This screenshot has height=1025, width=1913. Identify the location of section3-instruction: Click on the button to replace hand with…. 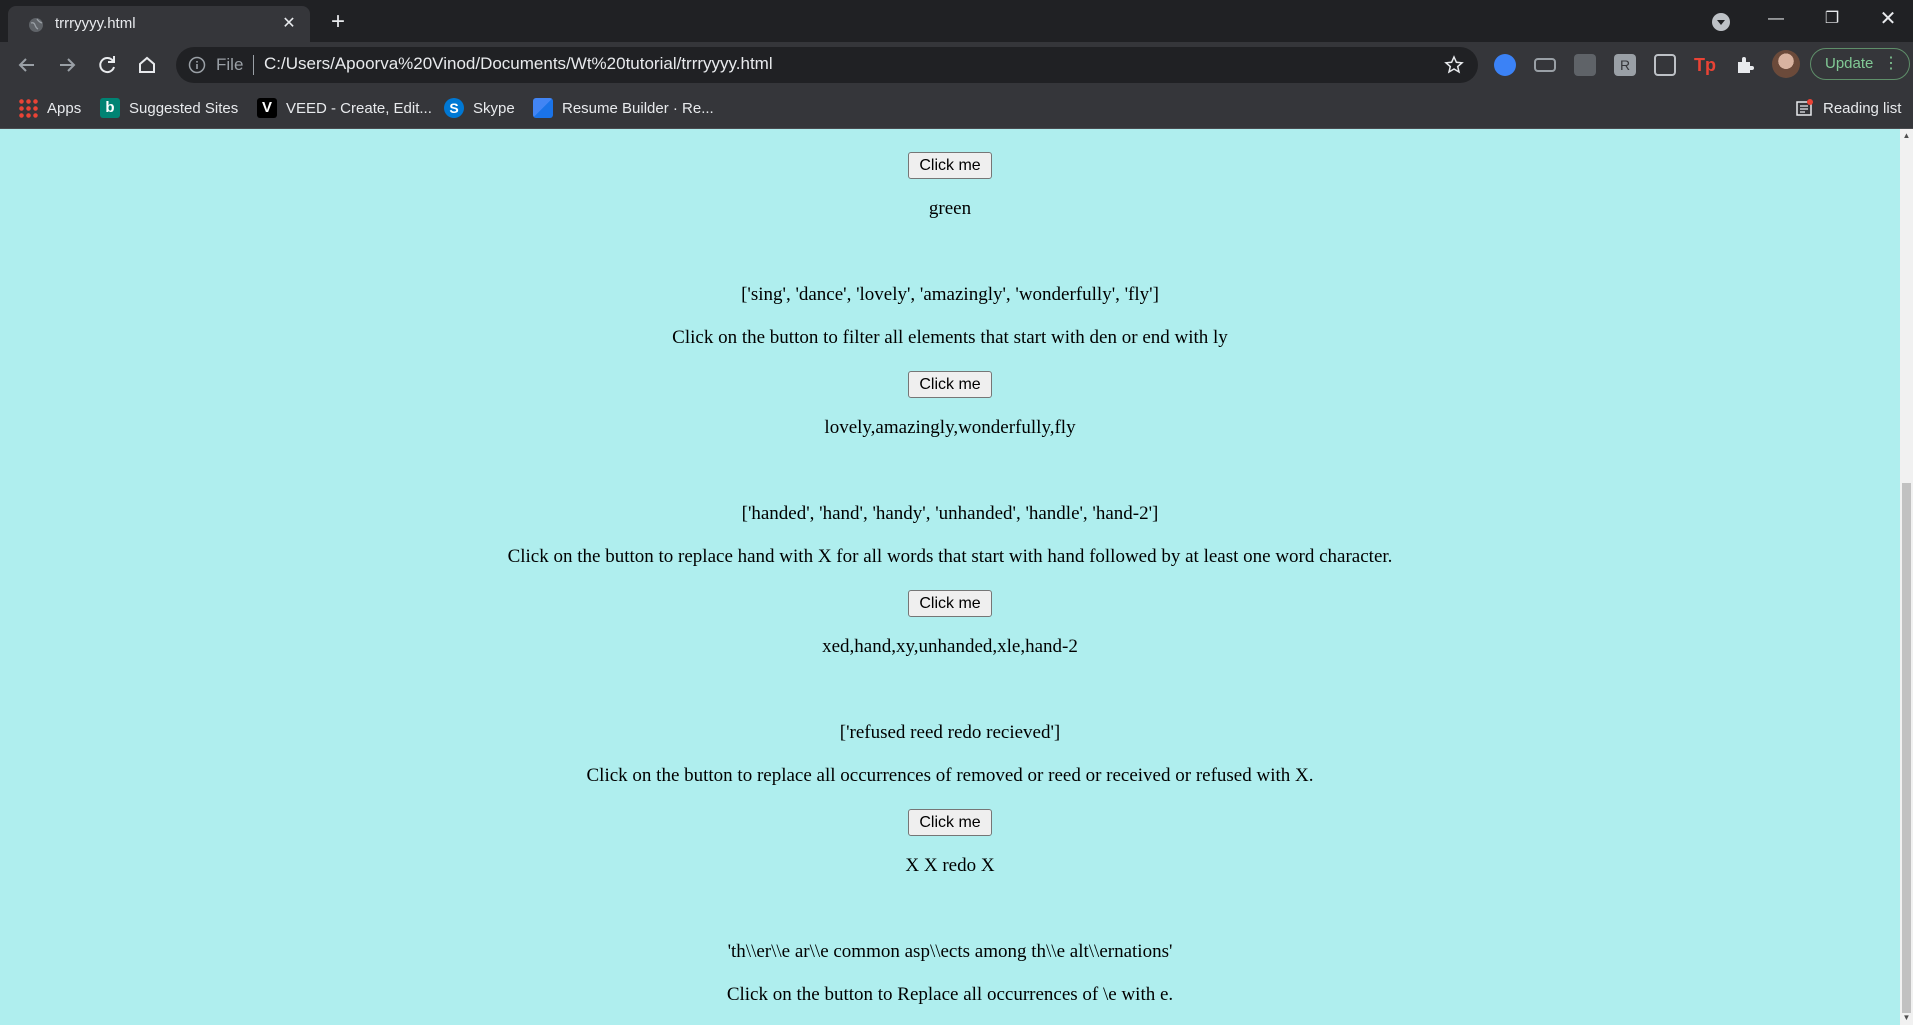
(950, 556).